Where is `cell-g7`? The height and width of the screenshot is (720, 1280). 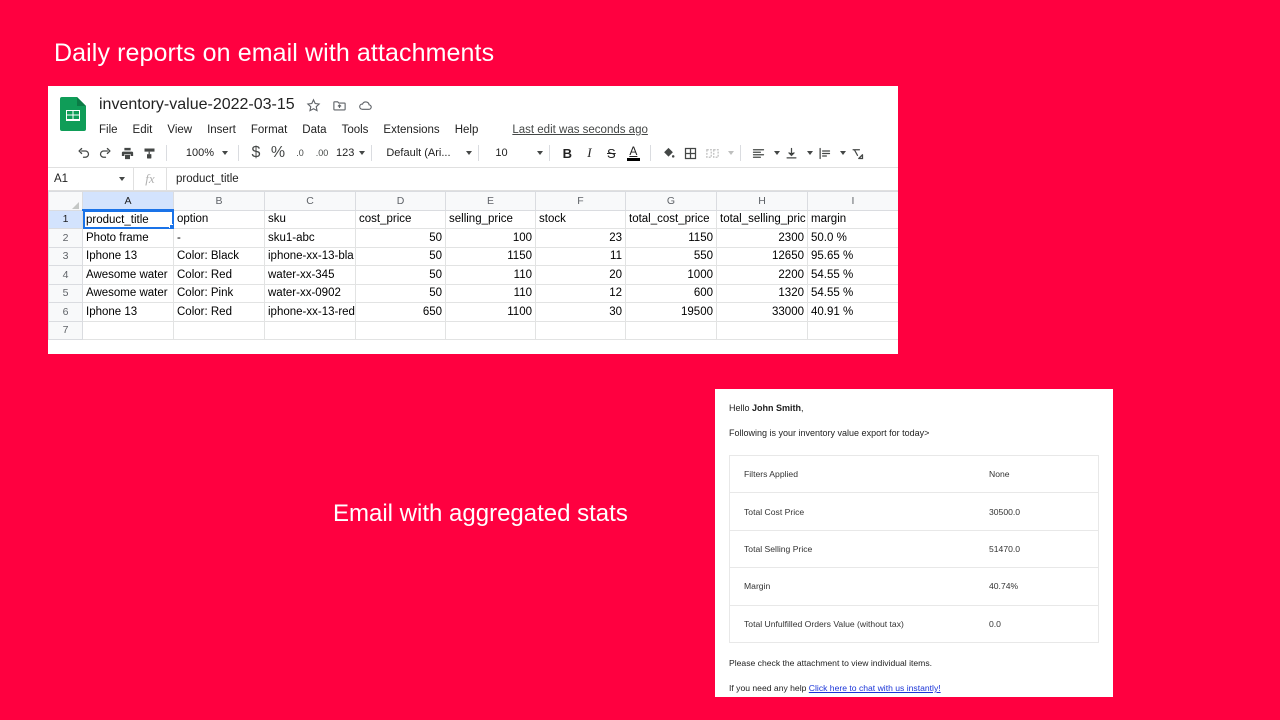 cell-g7 is located at coordinates (671, 330).